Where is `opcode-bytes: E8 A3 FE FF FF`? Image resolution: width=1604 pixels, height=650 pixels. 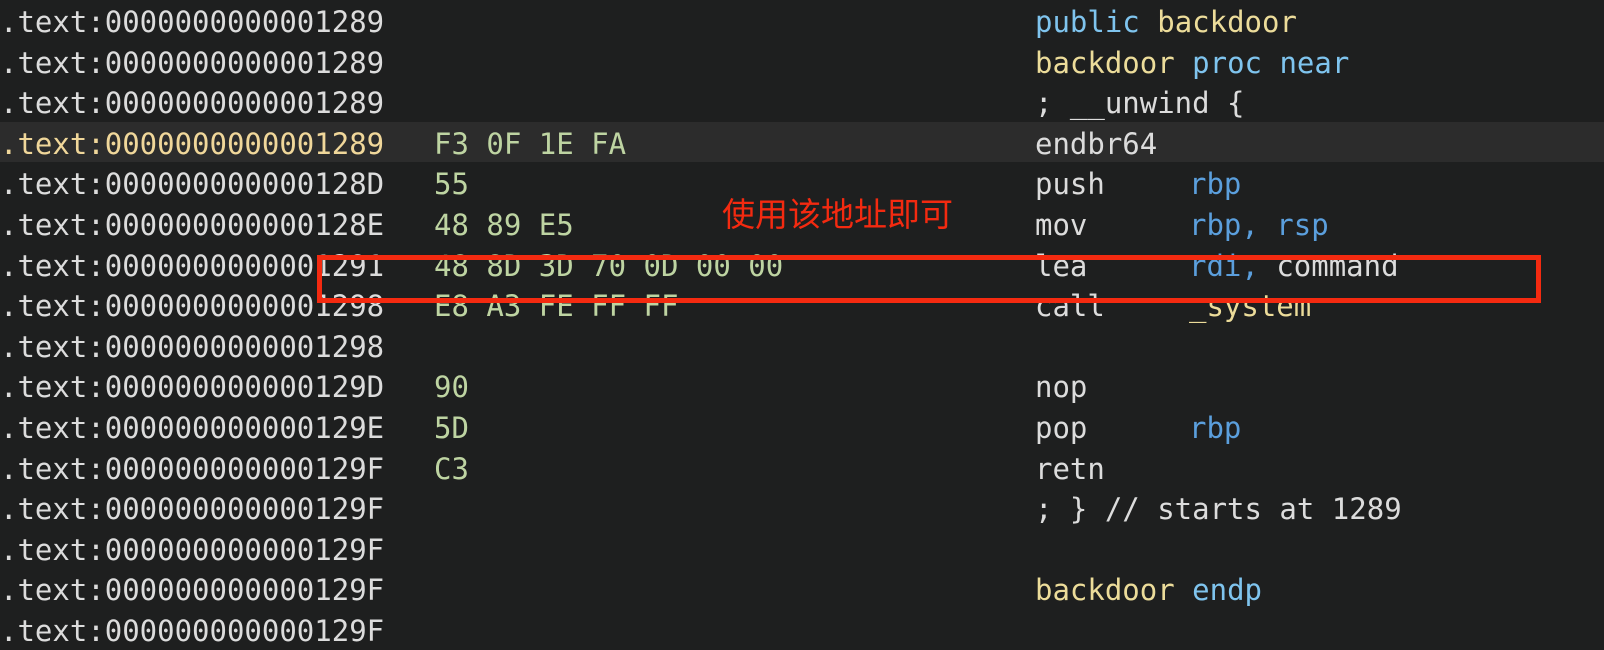
opcode-bytes: E8 A3 FE FF FF is located at coordinates (556, 306).